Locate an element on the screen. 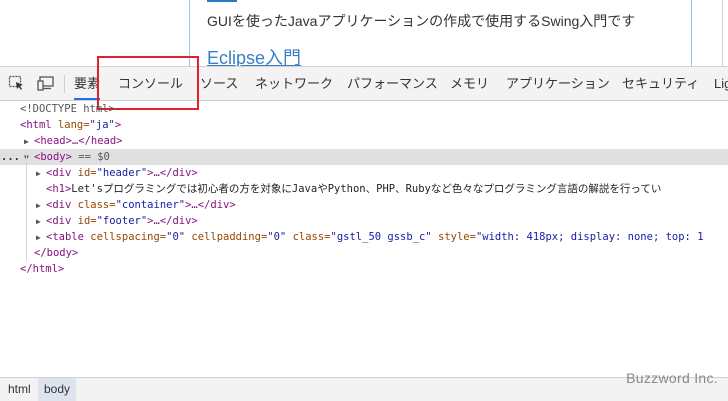 This screenshot has height=401, width=728. head-tag: <head>…</head> is located at coordinates (78, 141).